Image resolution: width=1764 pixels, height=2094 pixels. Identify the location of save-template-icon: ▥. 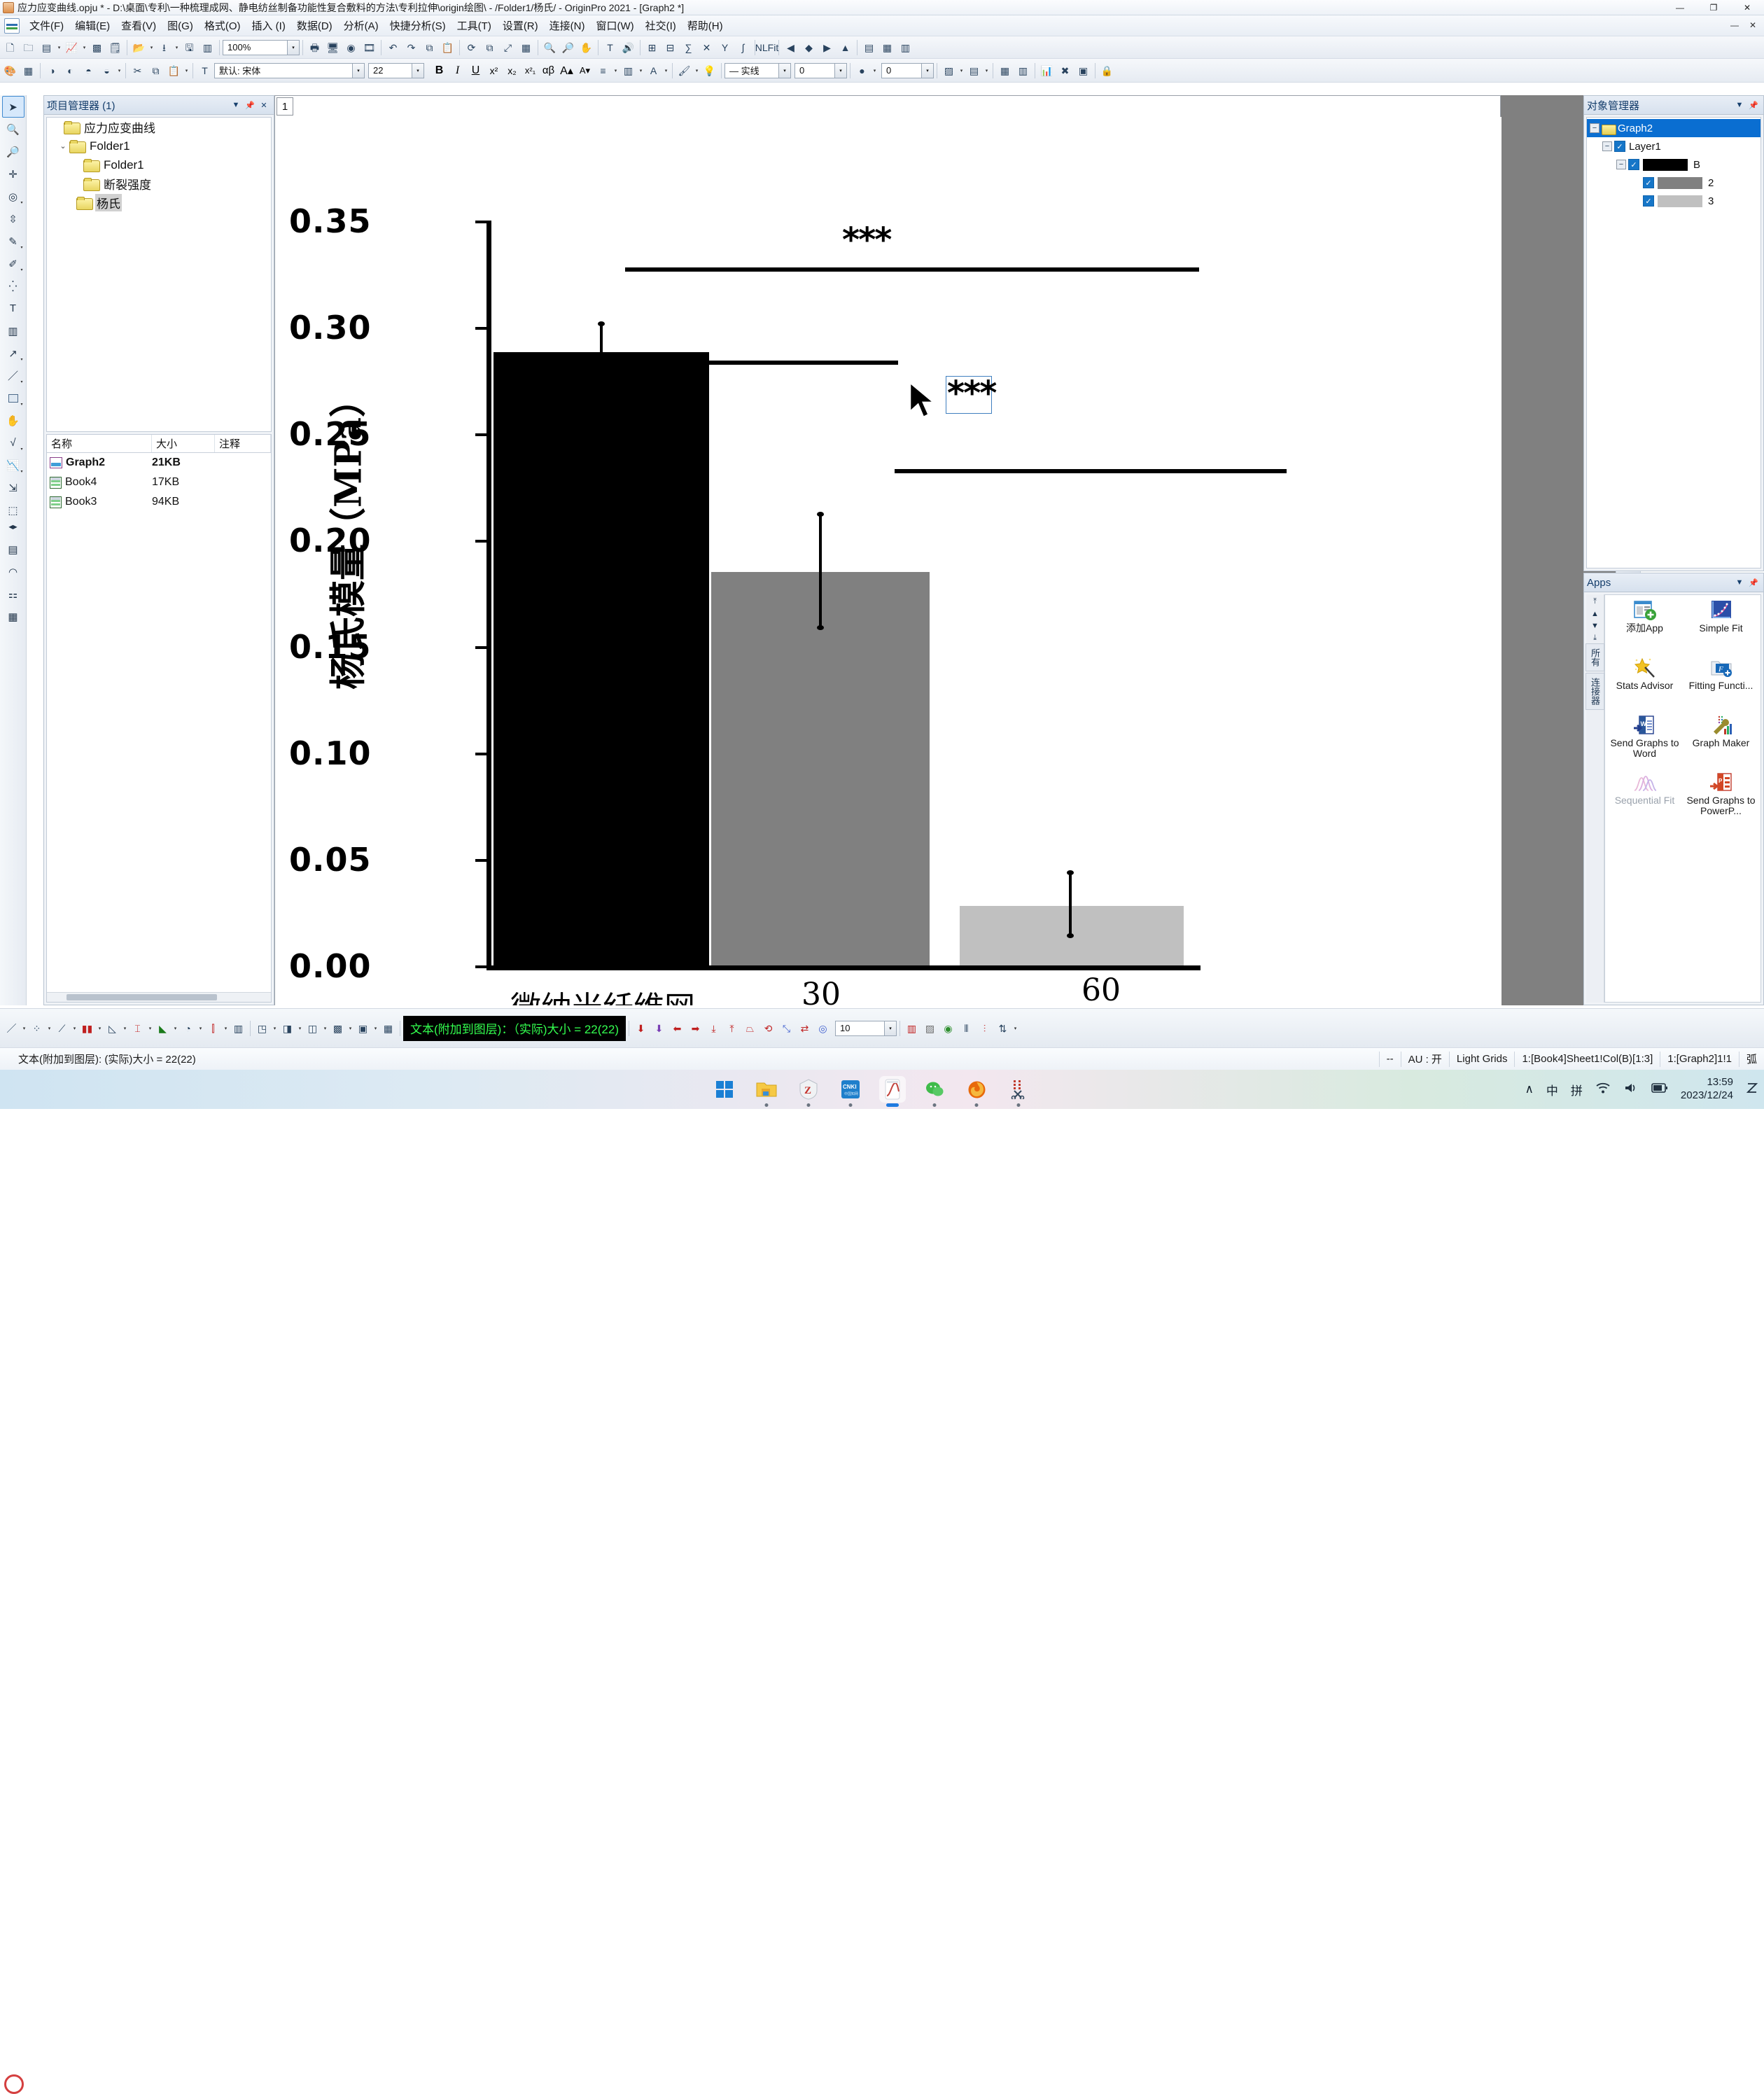
(207, 47).